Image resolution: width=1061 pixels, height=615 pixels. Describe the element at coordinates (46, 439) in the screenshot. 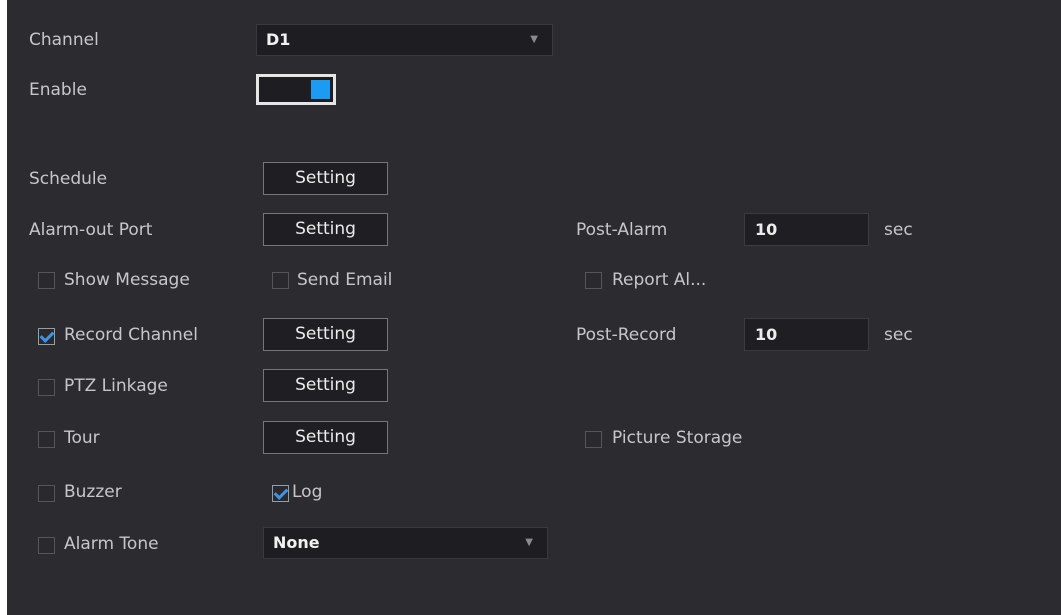

I see `tour-checkbox` at that location.